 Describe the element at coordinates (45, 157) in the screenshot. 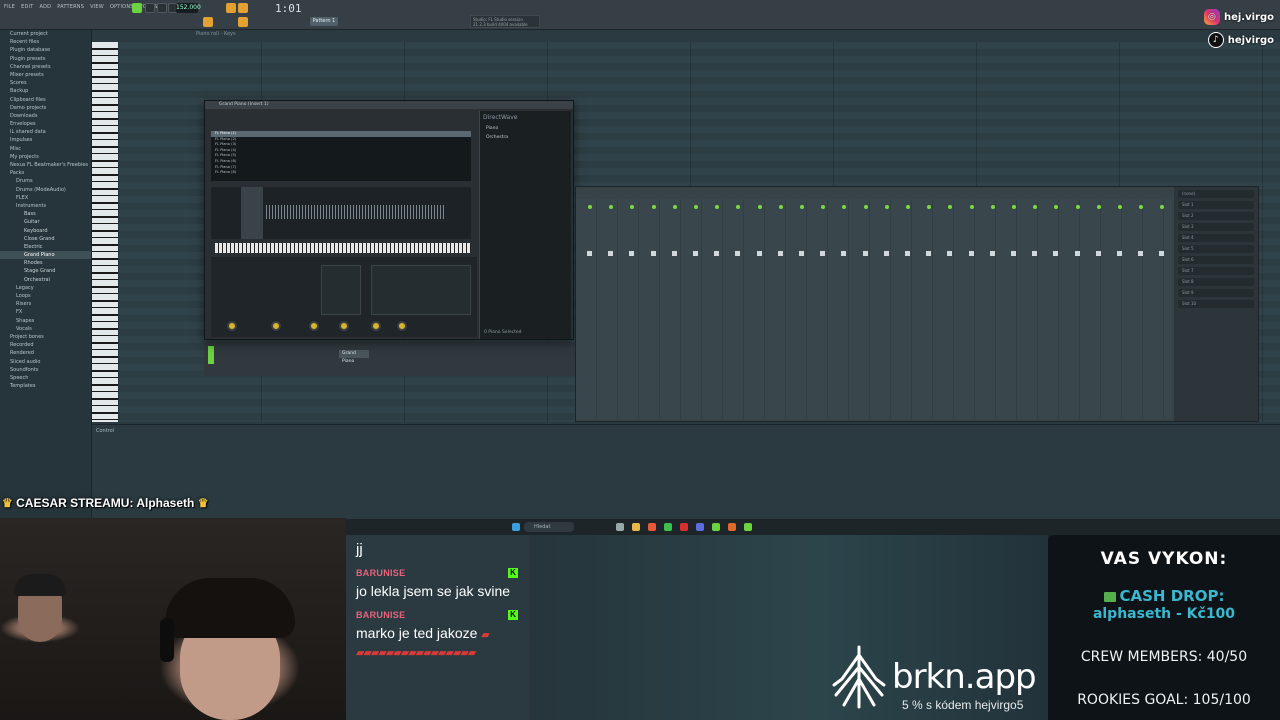

I see `browser-item: My projects` at that location.